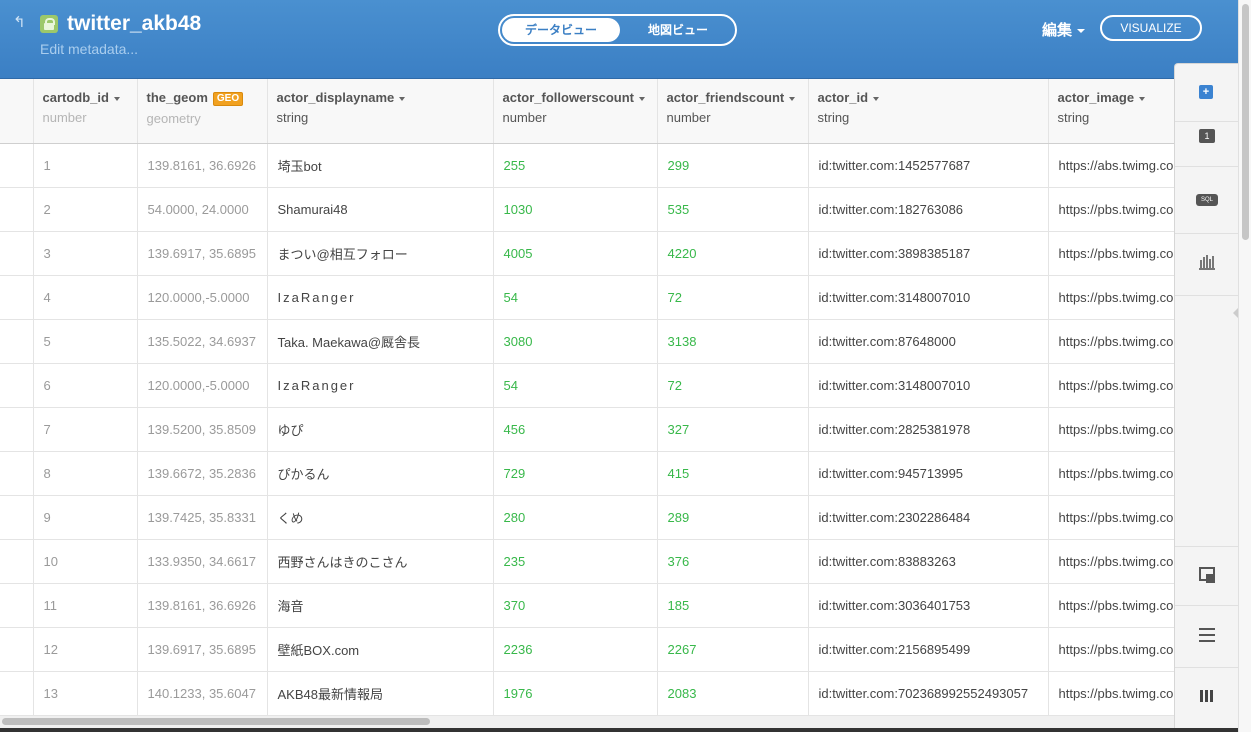 The image size is (1251, 732). Describe the element at coordinates (575, 561) in the screenshot. I see `followers-cell: 235` at that location.